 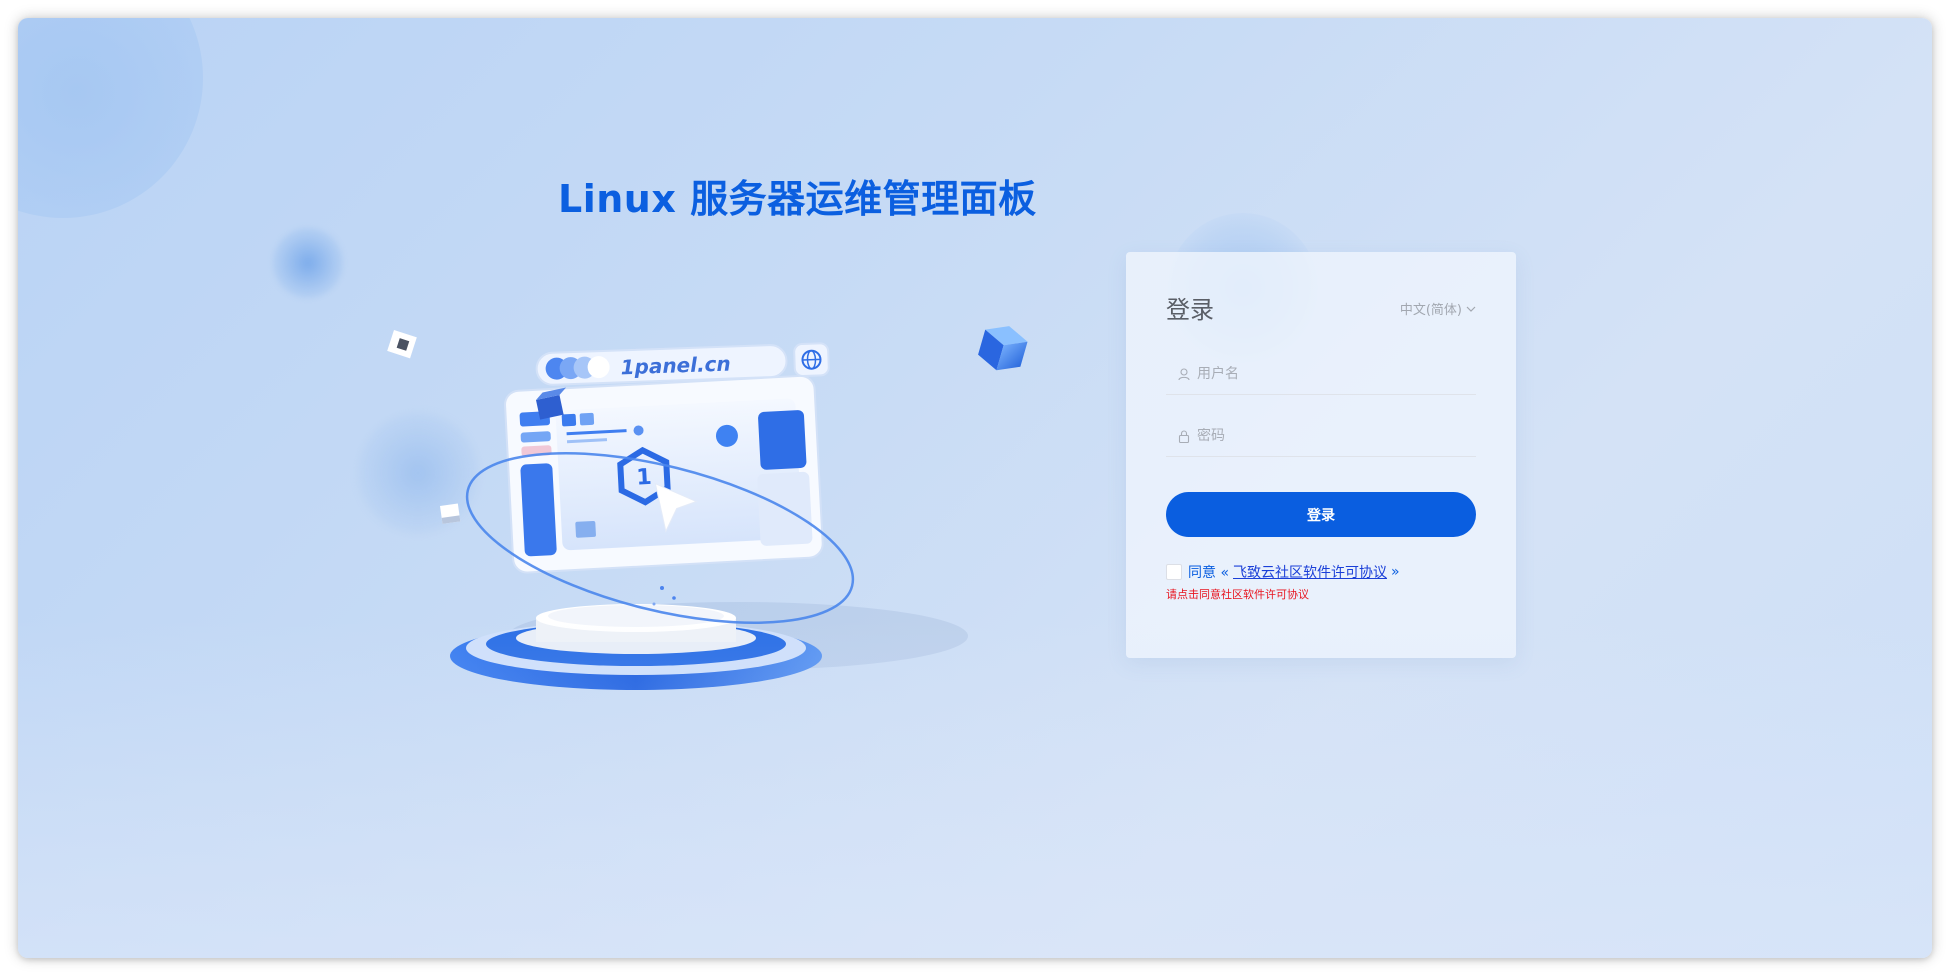 What do you see at coordinates (1321, 514) in the screenshot?
I see `login-button: 登录` at bounding box center [1321, 514].